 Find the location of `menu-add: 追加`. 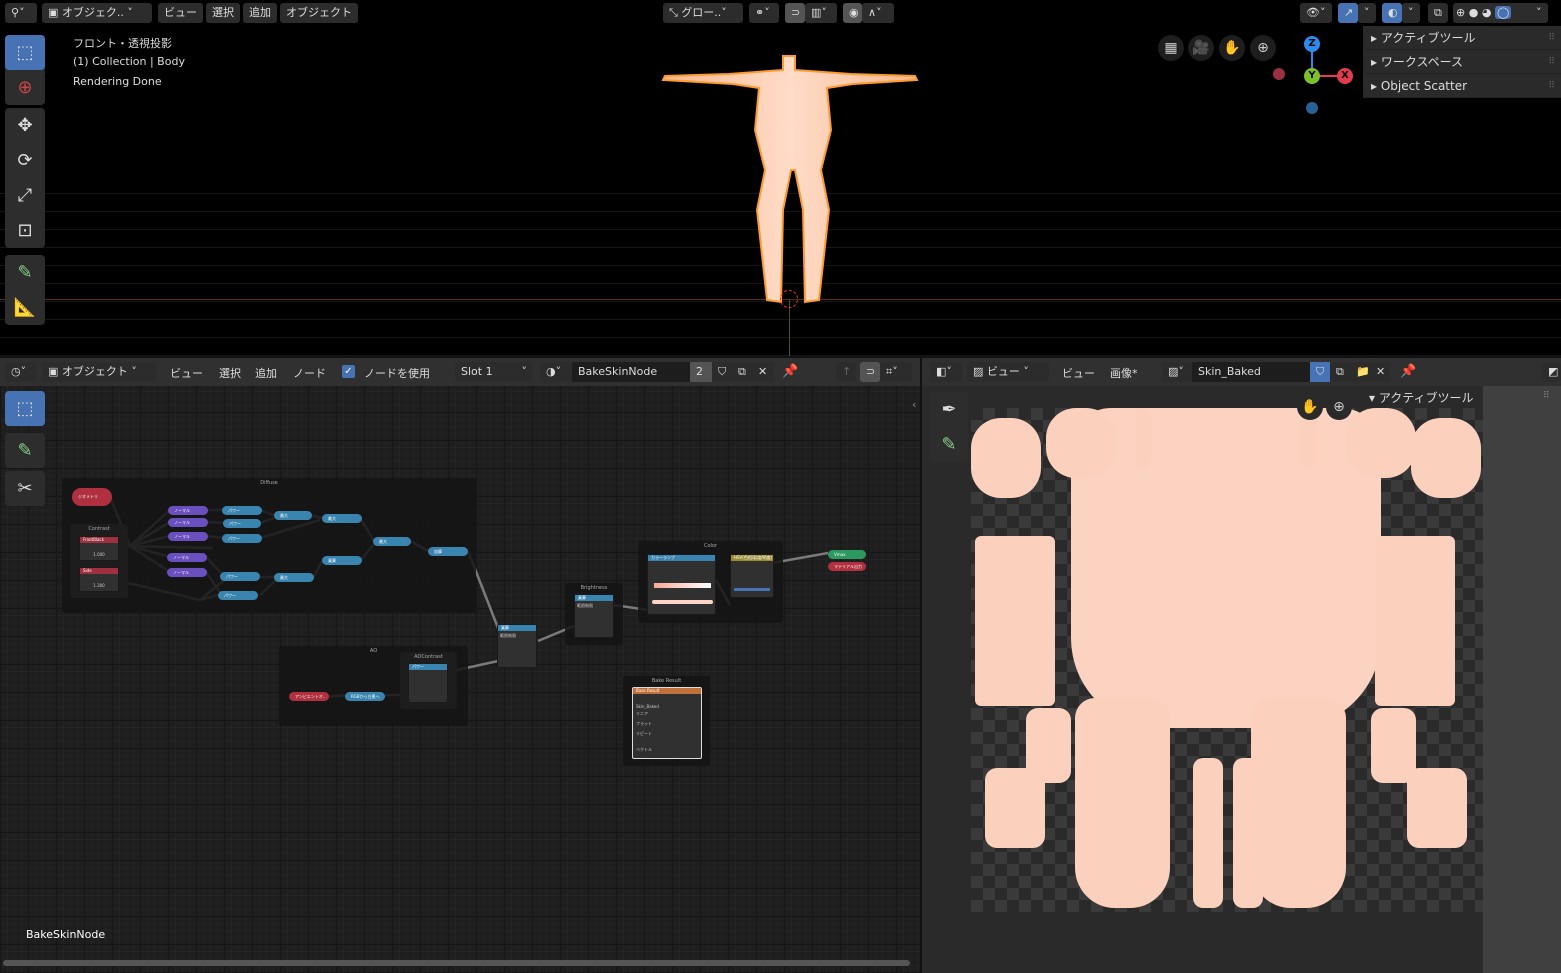

menu-add: 追加 is located at coordinates (260, 13).